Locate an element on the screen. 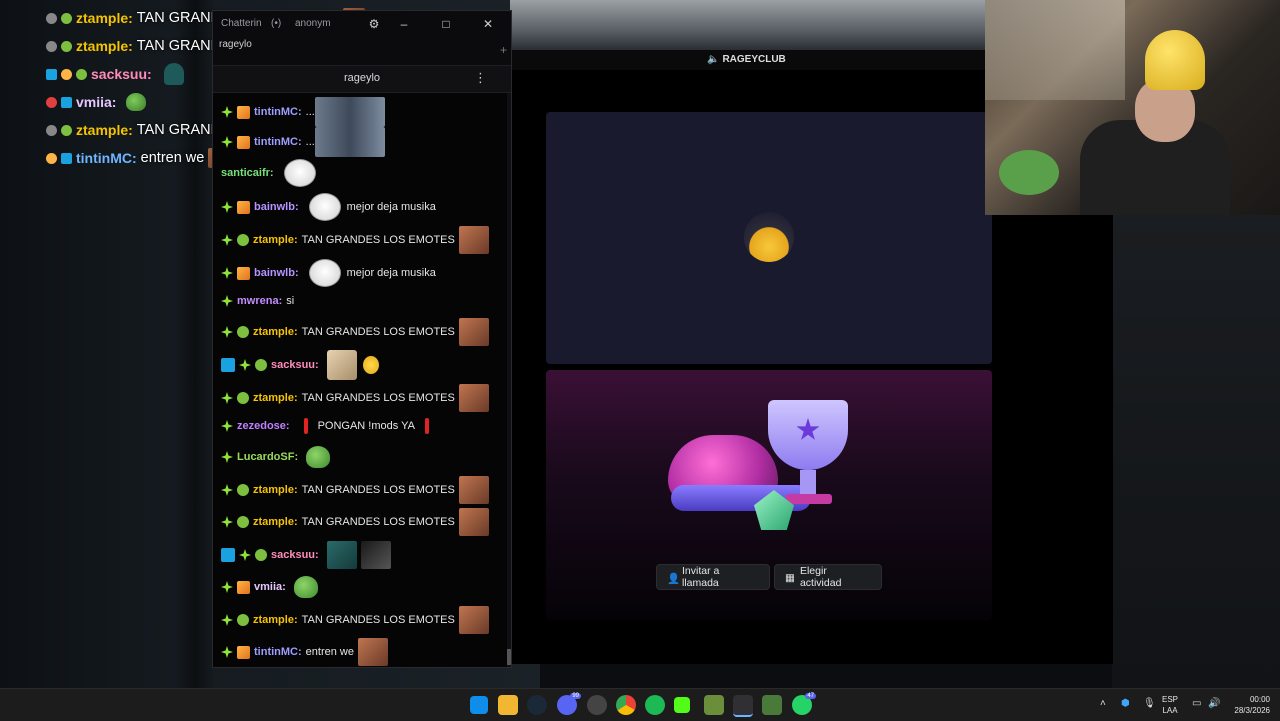  chatterino-icon is located at coordinates (743, 706).